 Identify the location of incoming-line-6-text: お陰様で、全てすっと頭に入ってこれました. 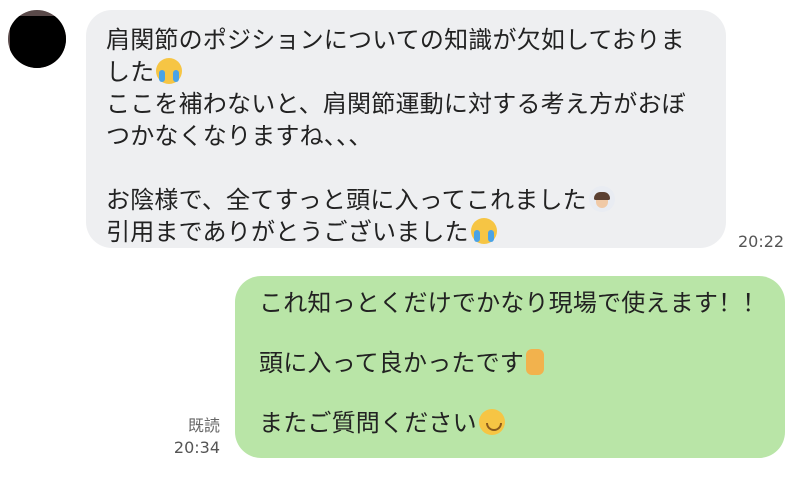
(346, 200).